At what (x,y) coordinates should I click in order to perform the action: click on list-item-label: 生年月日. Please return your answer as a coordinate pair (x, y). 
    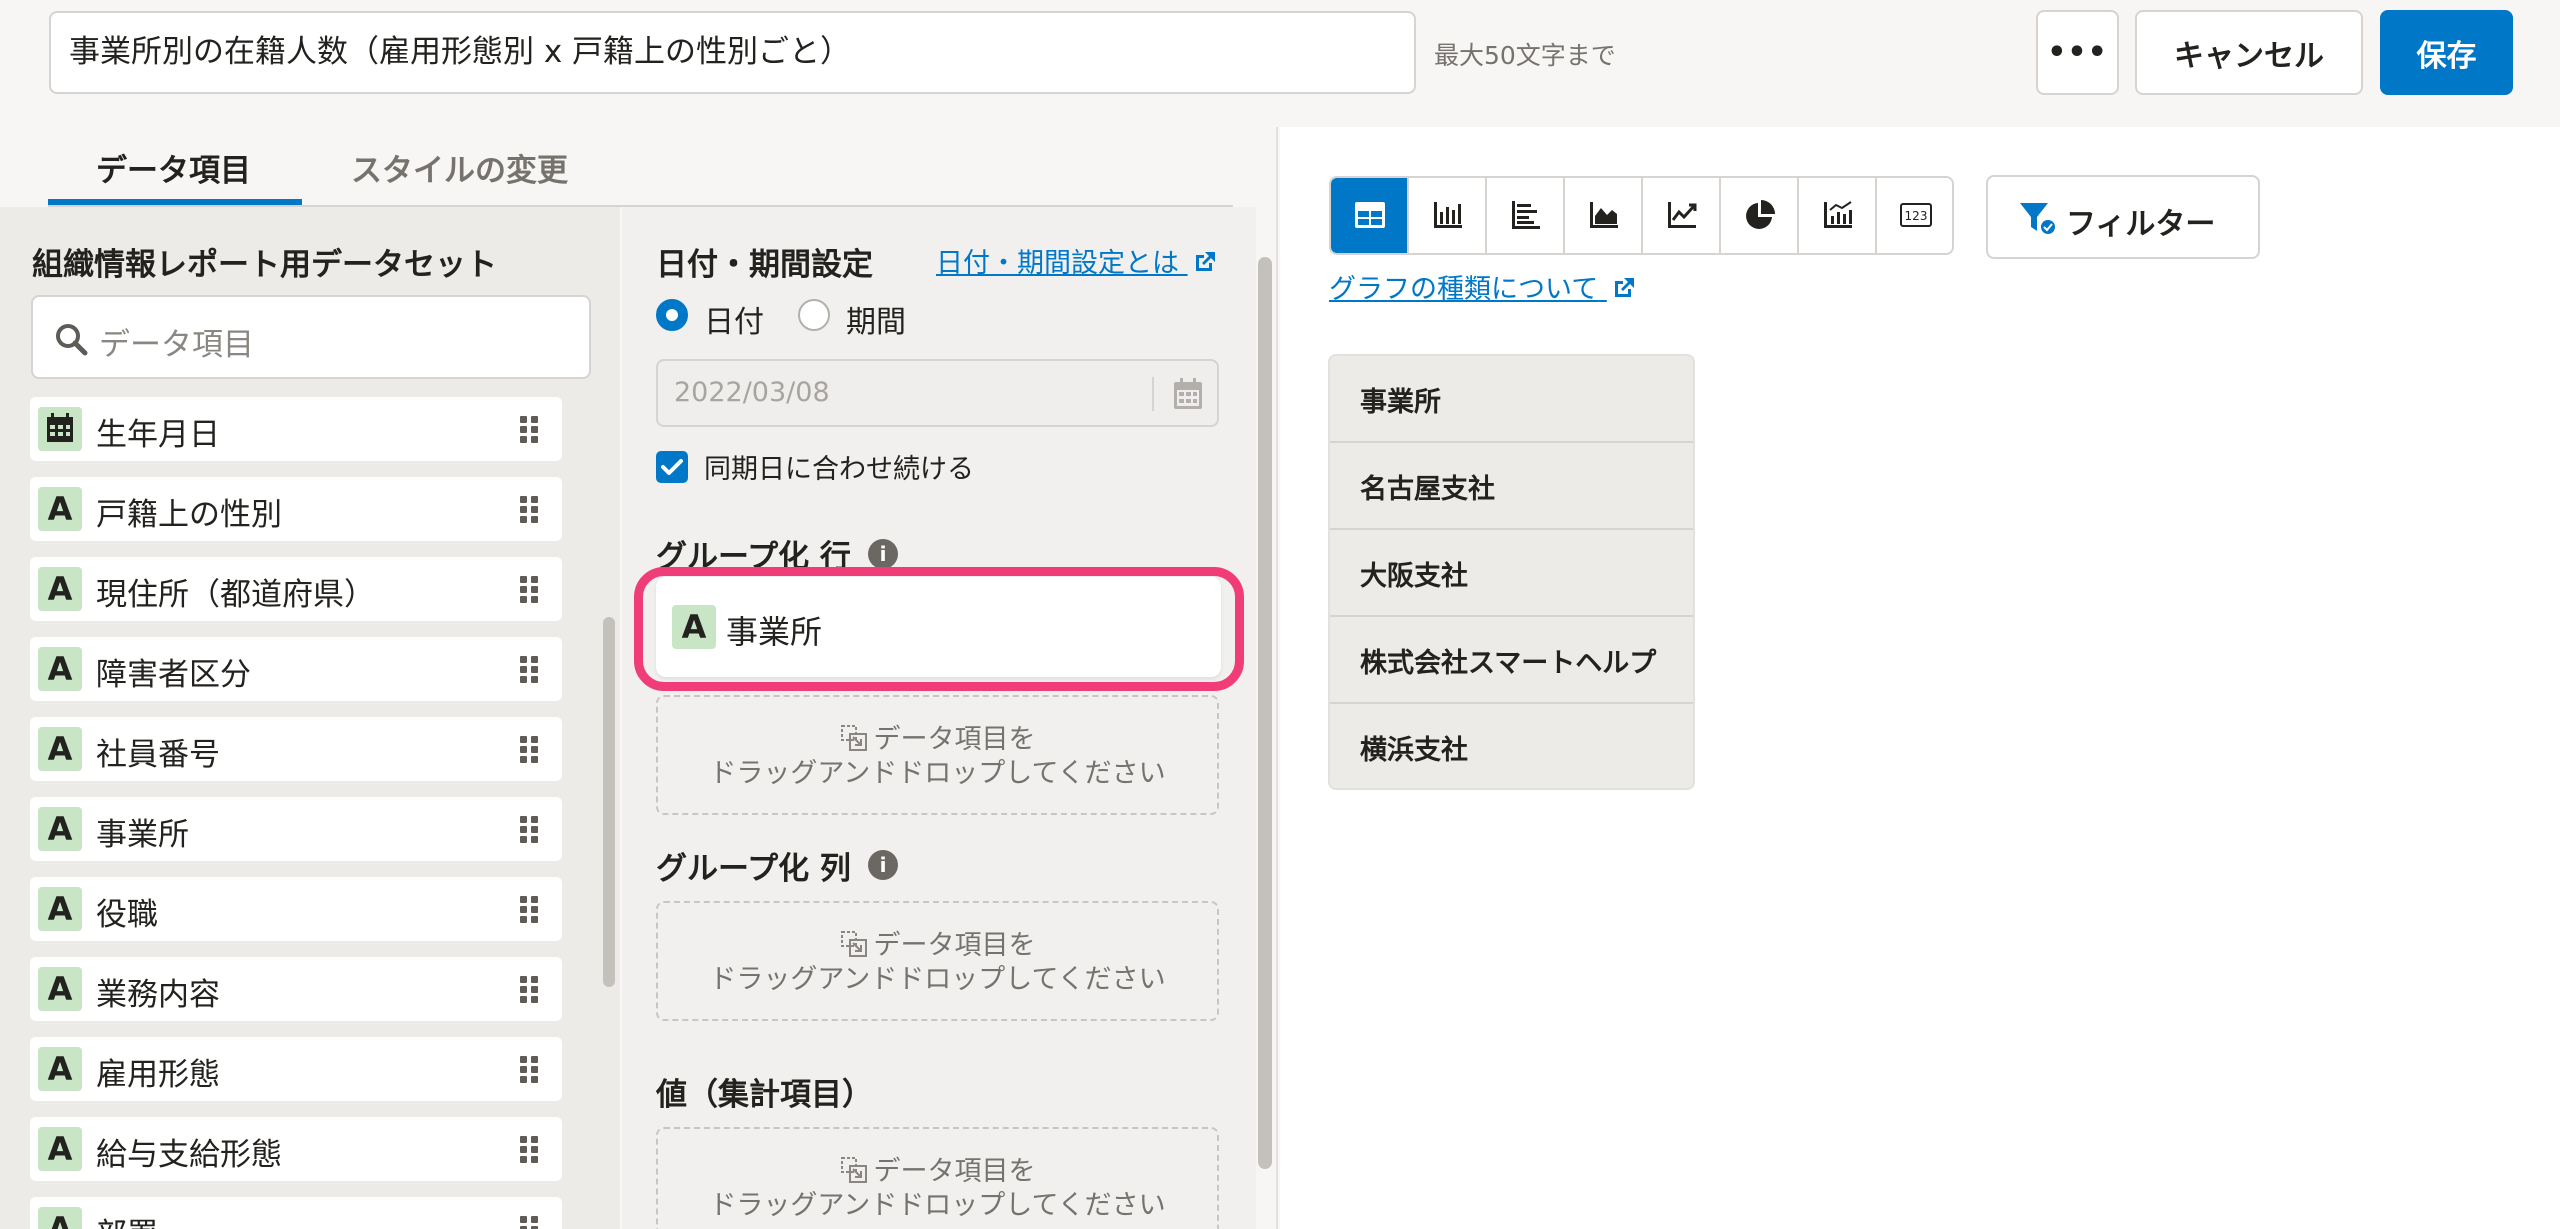
    Looking at the image, I should click on (158, 435).